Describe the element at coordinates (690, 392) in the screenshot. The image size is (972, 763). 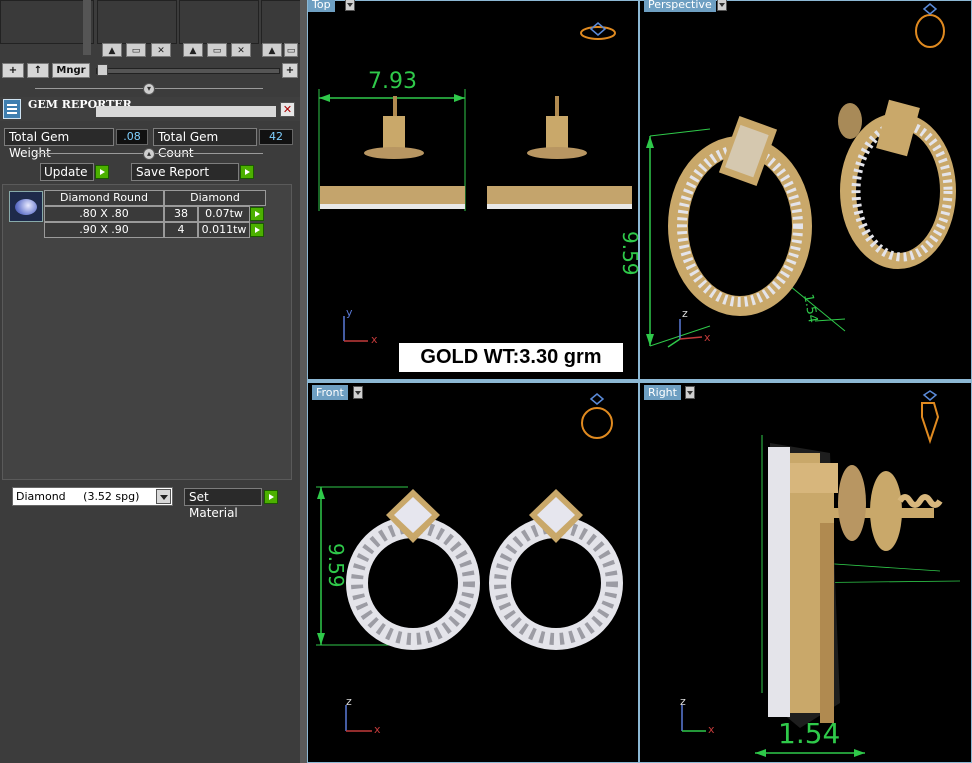
I see `viewport-right-dropdown-icon` at that location.